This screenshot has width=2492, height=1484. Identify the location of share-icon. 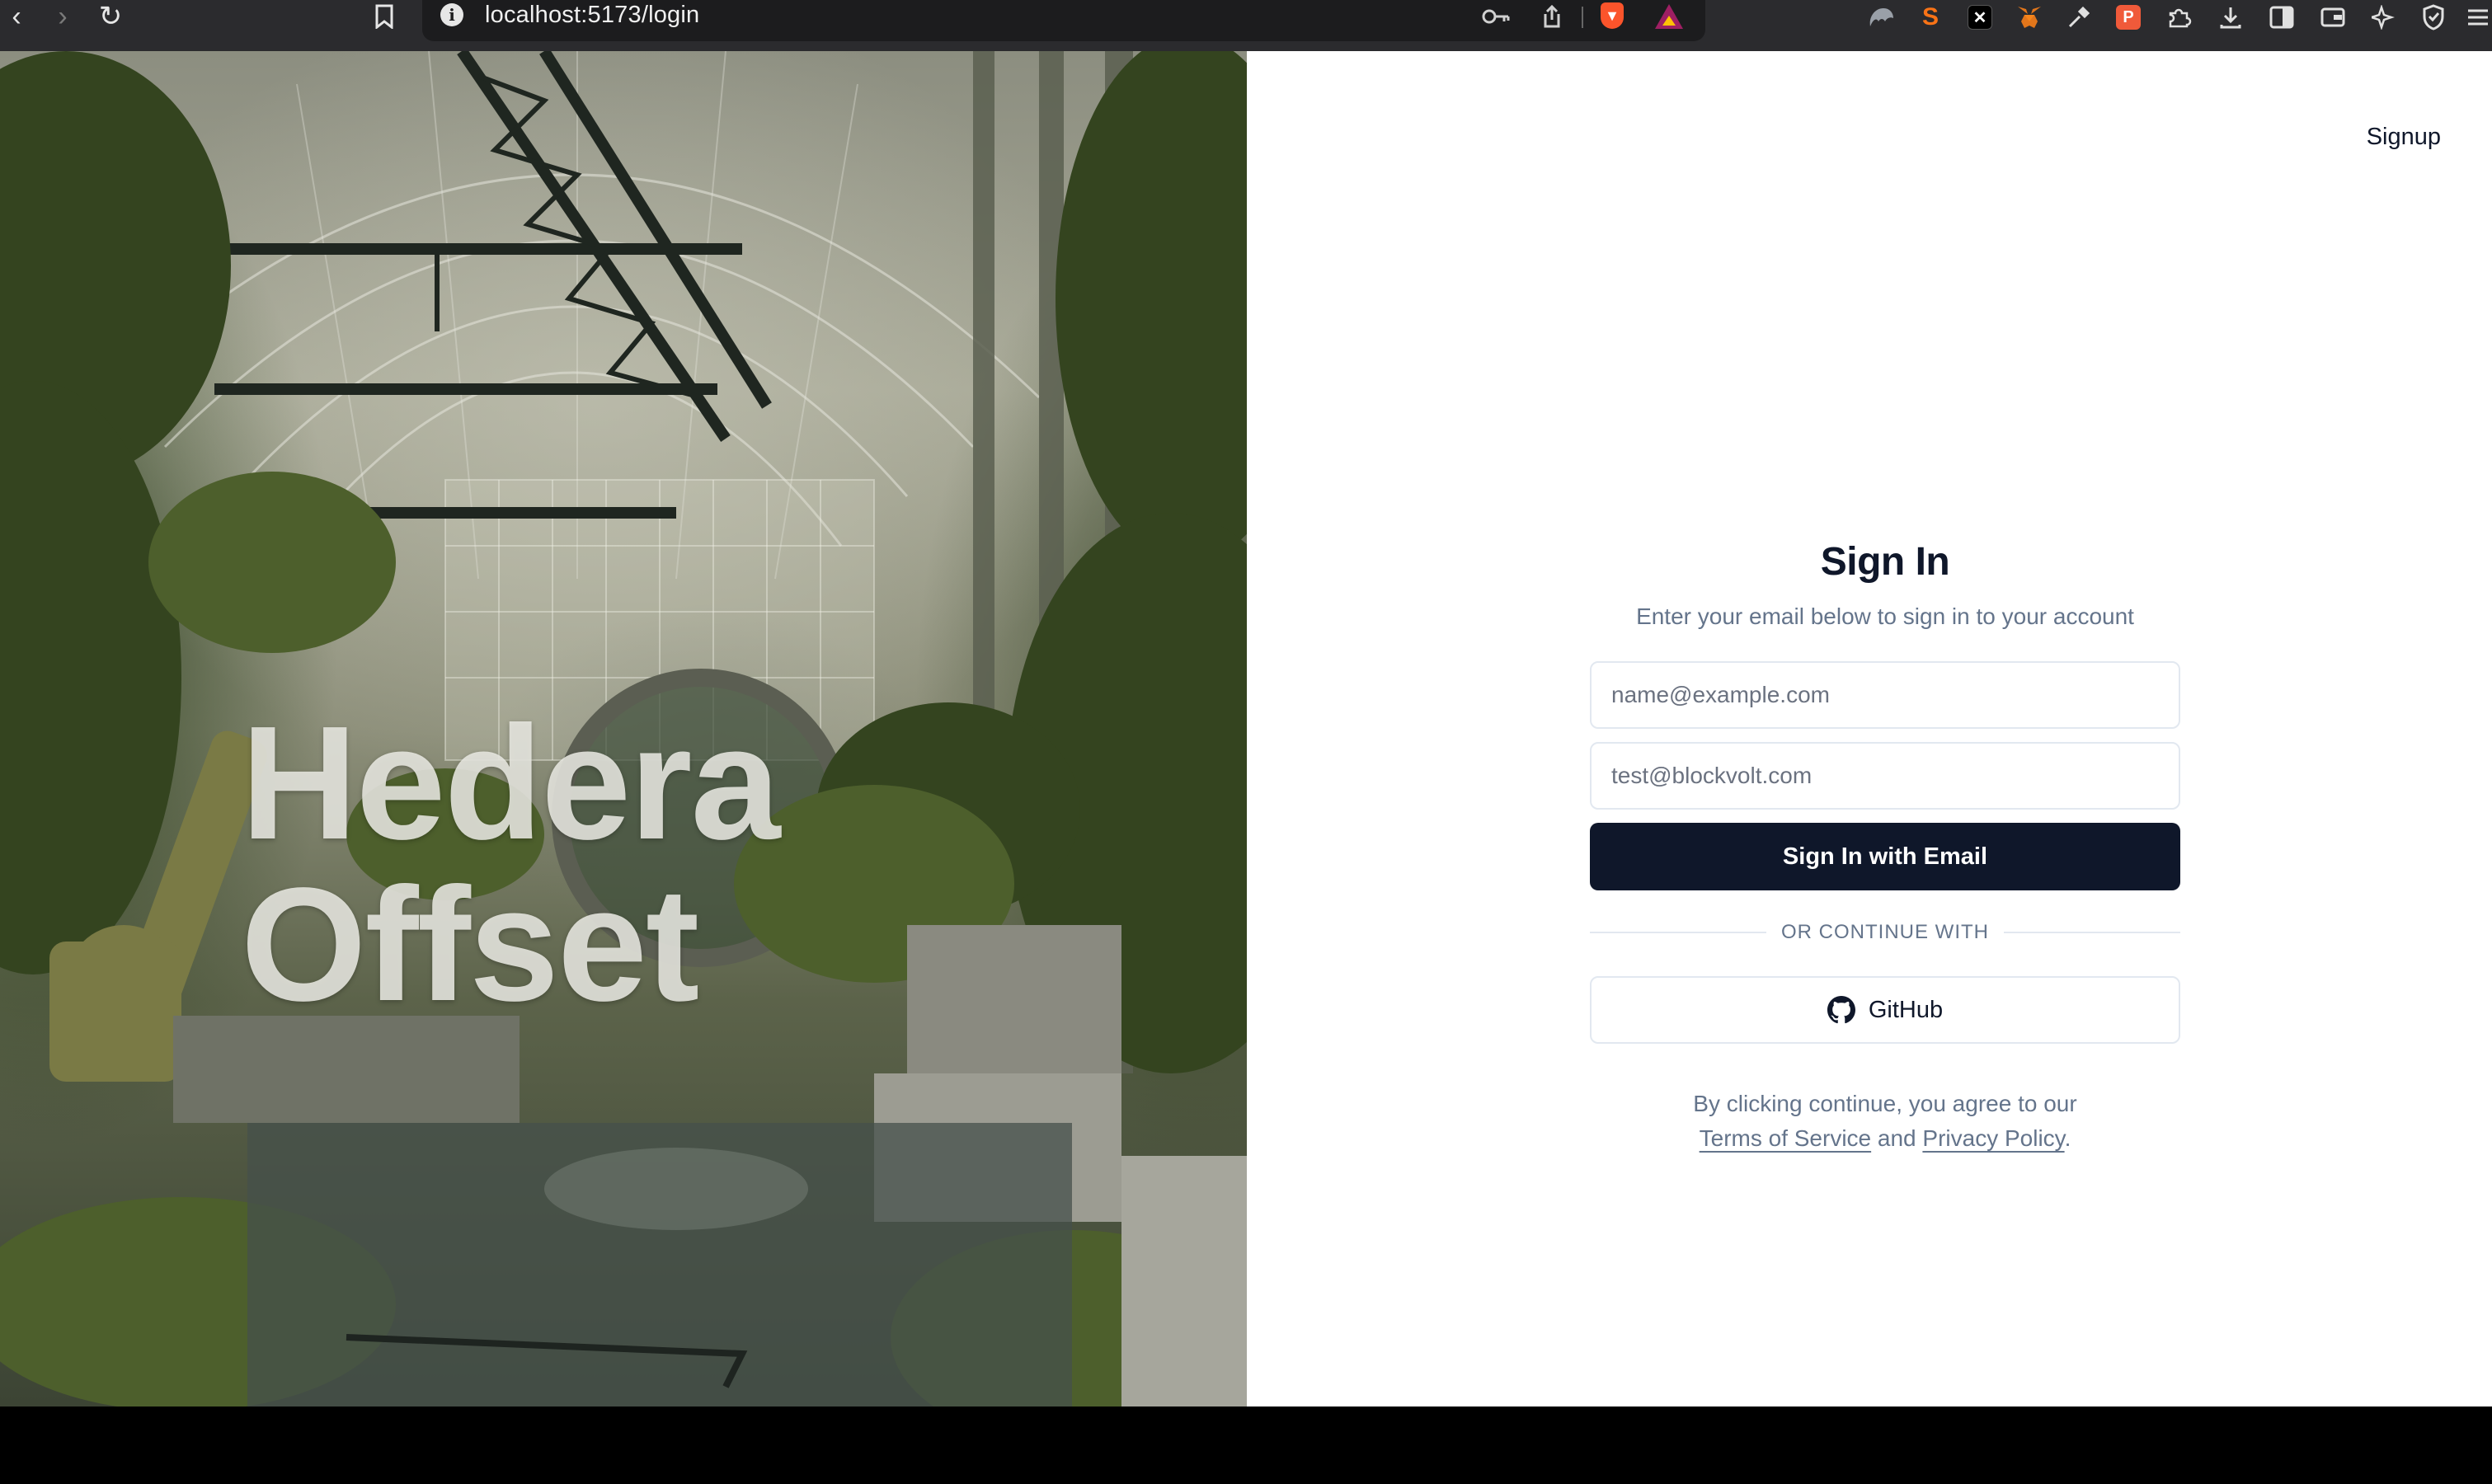
(1552, 16).